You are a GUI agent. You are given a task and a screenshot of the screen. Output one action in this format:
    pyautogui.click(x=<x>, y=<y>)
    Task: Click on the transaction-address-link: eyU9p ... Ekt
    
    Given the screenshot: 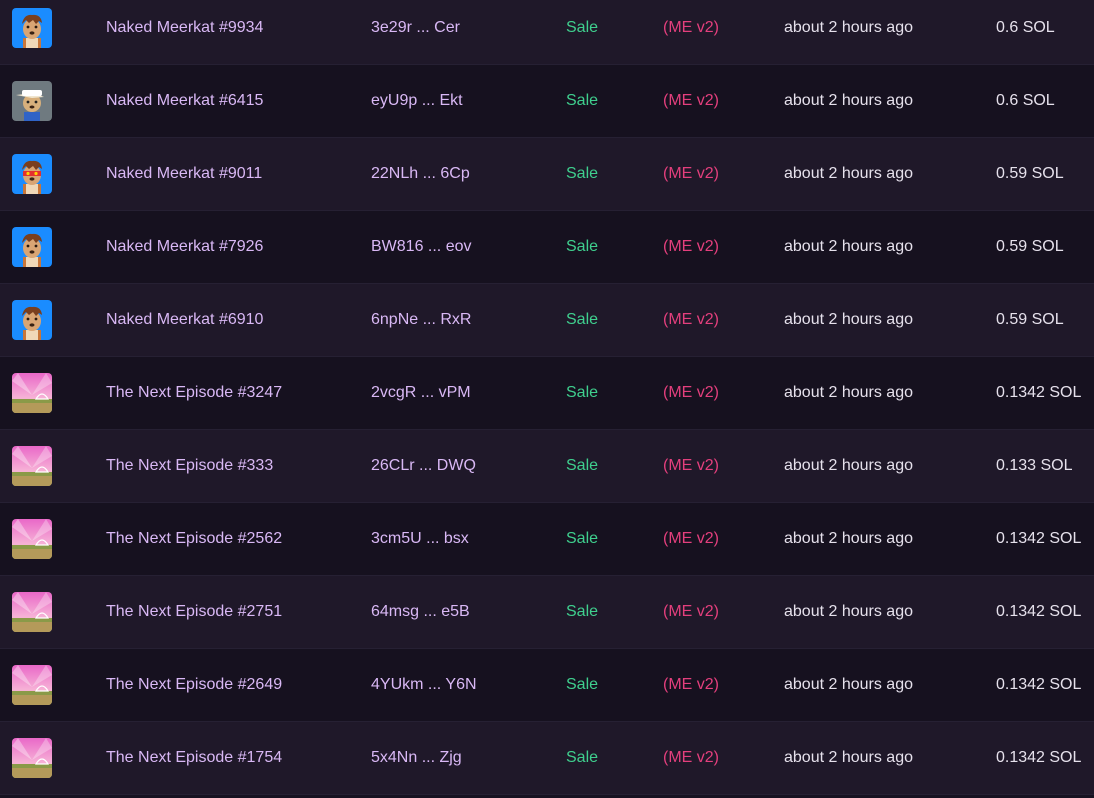 What is the action you would take?
    pyautogui.click(x=417, y=101)
    